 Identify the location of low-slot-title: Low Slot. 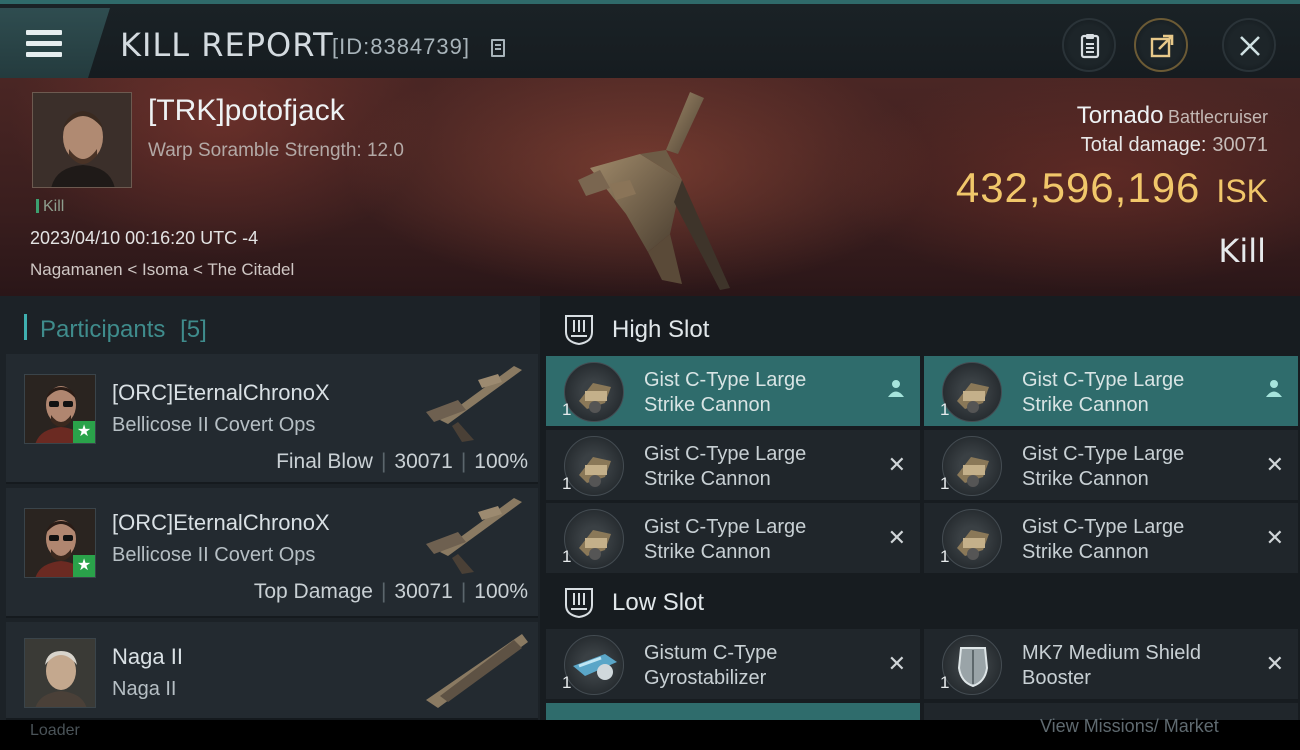
(658, 602).